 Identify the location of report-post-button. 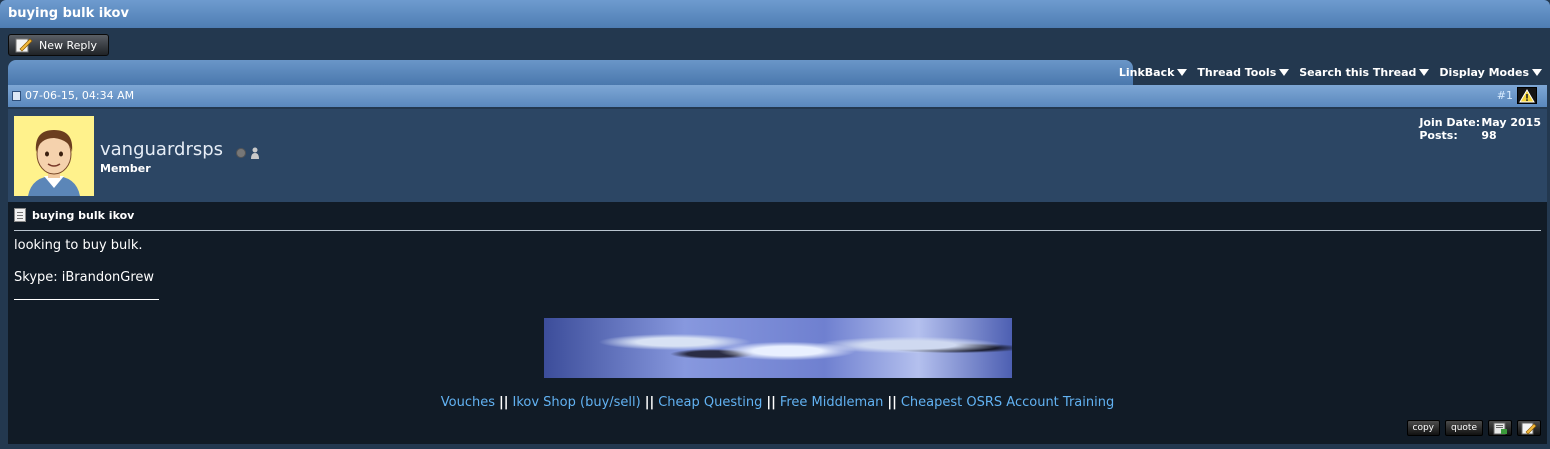
(1527, 95).